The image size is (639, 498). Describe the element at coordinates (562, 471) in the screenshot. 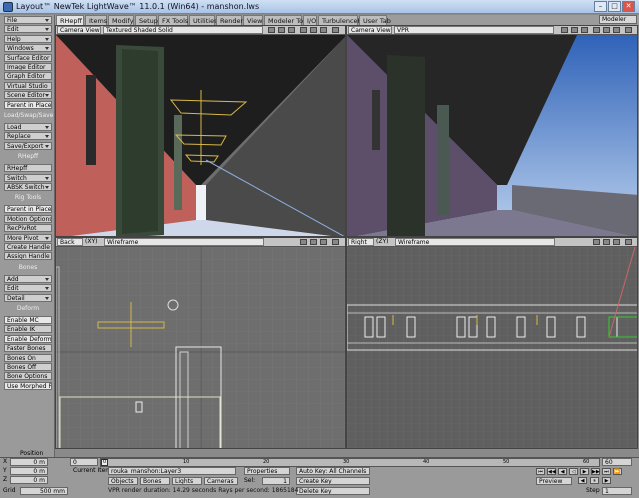

I see `prev-frame-icon: ◀` at that location.